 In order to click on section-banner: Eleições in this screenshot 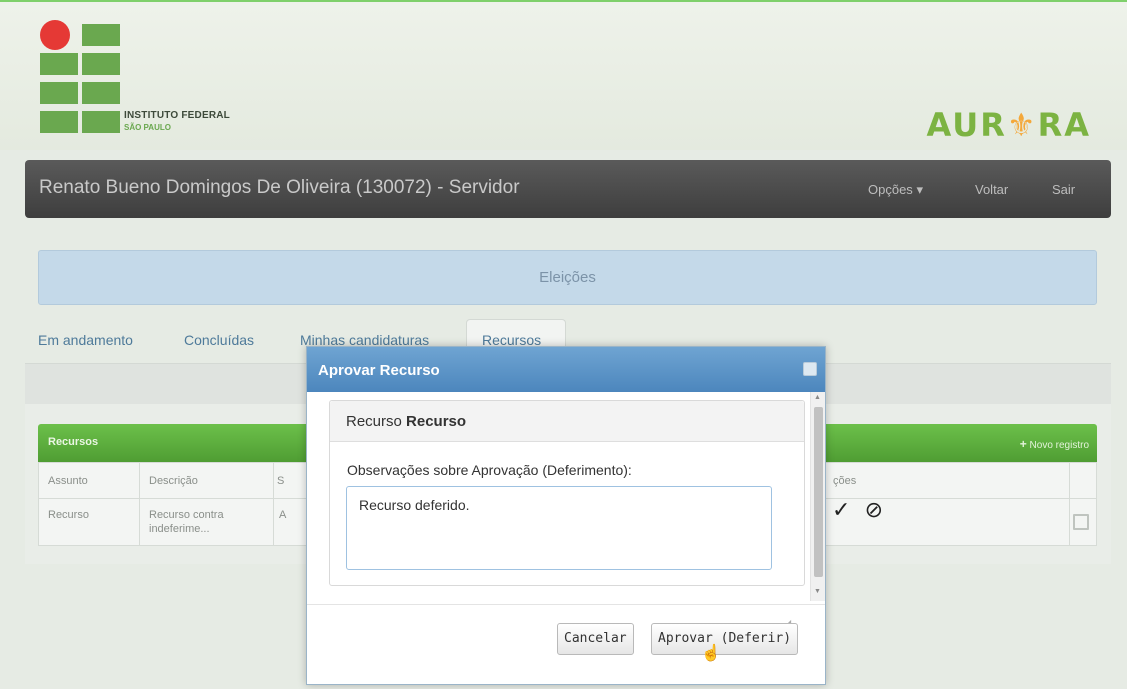, I will do `click(567, 277)`.